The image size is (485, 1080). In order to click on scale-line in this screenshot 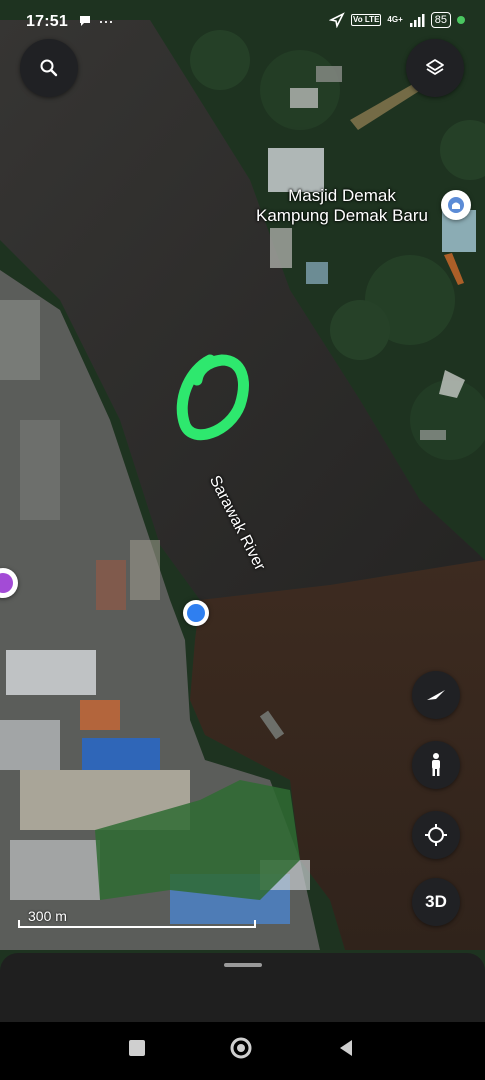, I will do `click(137, 924)`.